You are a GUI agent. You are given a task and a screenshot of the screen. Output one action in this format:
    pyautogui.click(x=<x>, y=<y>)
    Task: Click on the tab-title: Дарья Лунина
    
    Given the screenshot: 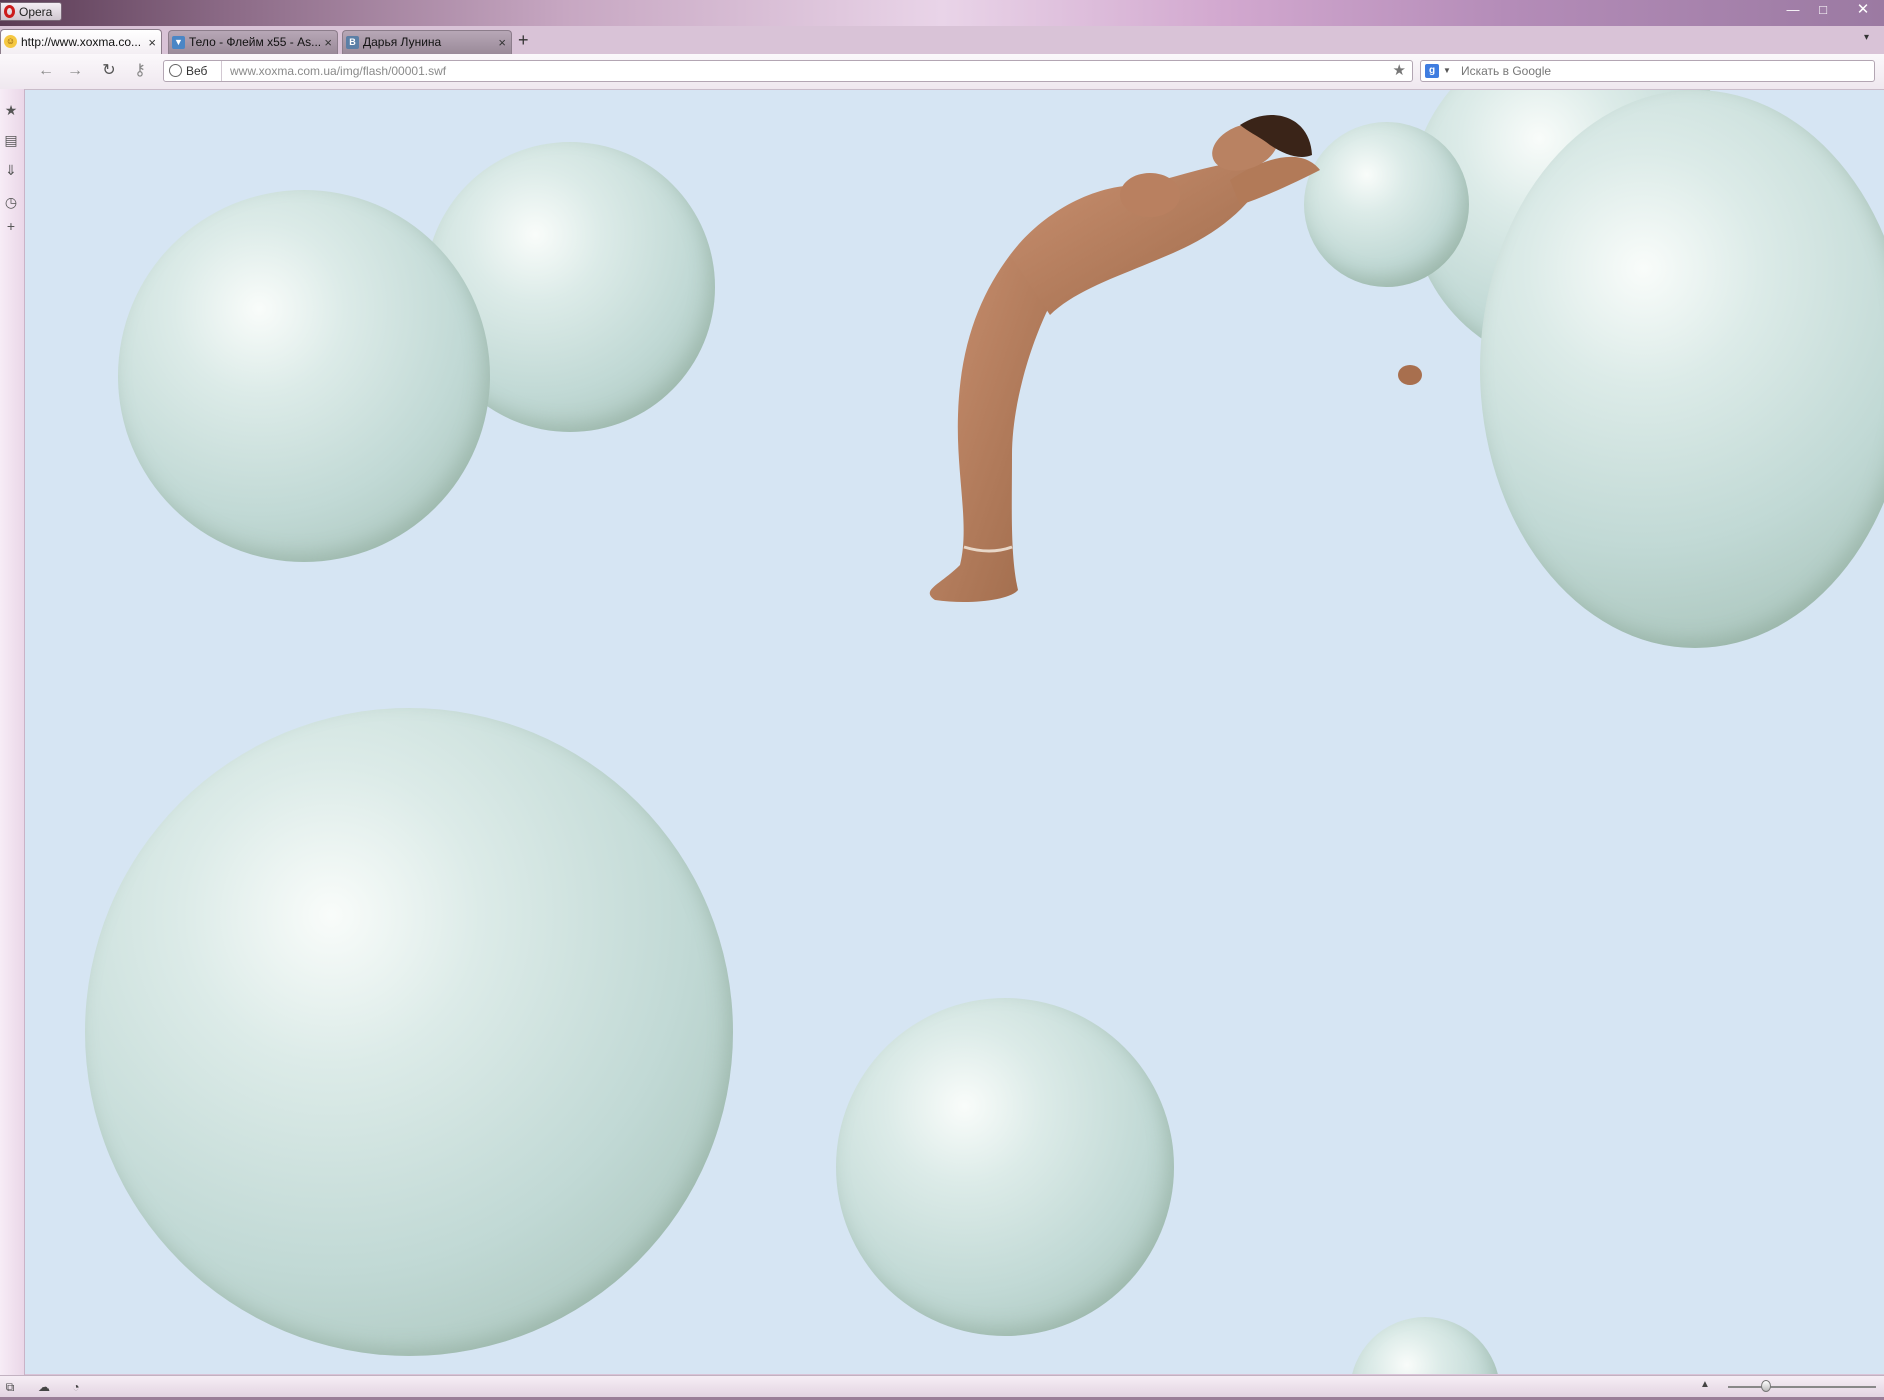 What is the action you would take?
    pyautogui.click(x=402, y=42)
    